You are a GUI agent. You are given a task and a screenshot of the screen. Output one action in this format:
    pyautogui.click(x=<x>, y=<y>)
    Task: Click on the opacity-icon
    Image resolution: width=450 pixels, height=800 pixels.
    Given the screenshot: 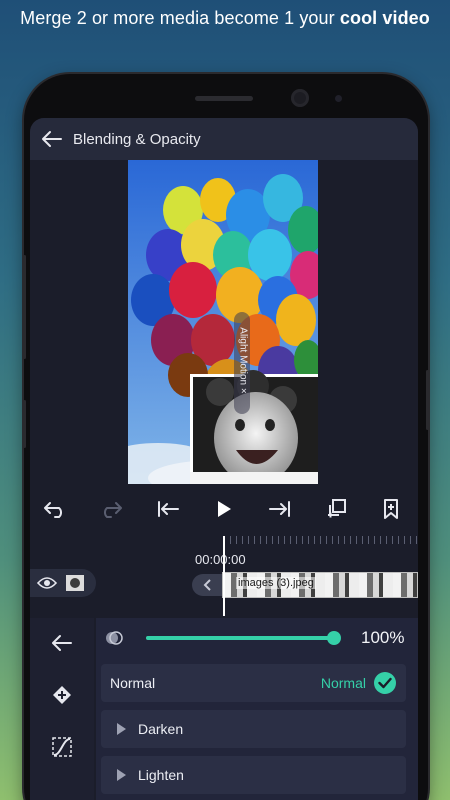 What is the action you would take?
    pyautogui.click(x=114, y=638)
    